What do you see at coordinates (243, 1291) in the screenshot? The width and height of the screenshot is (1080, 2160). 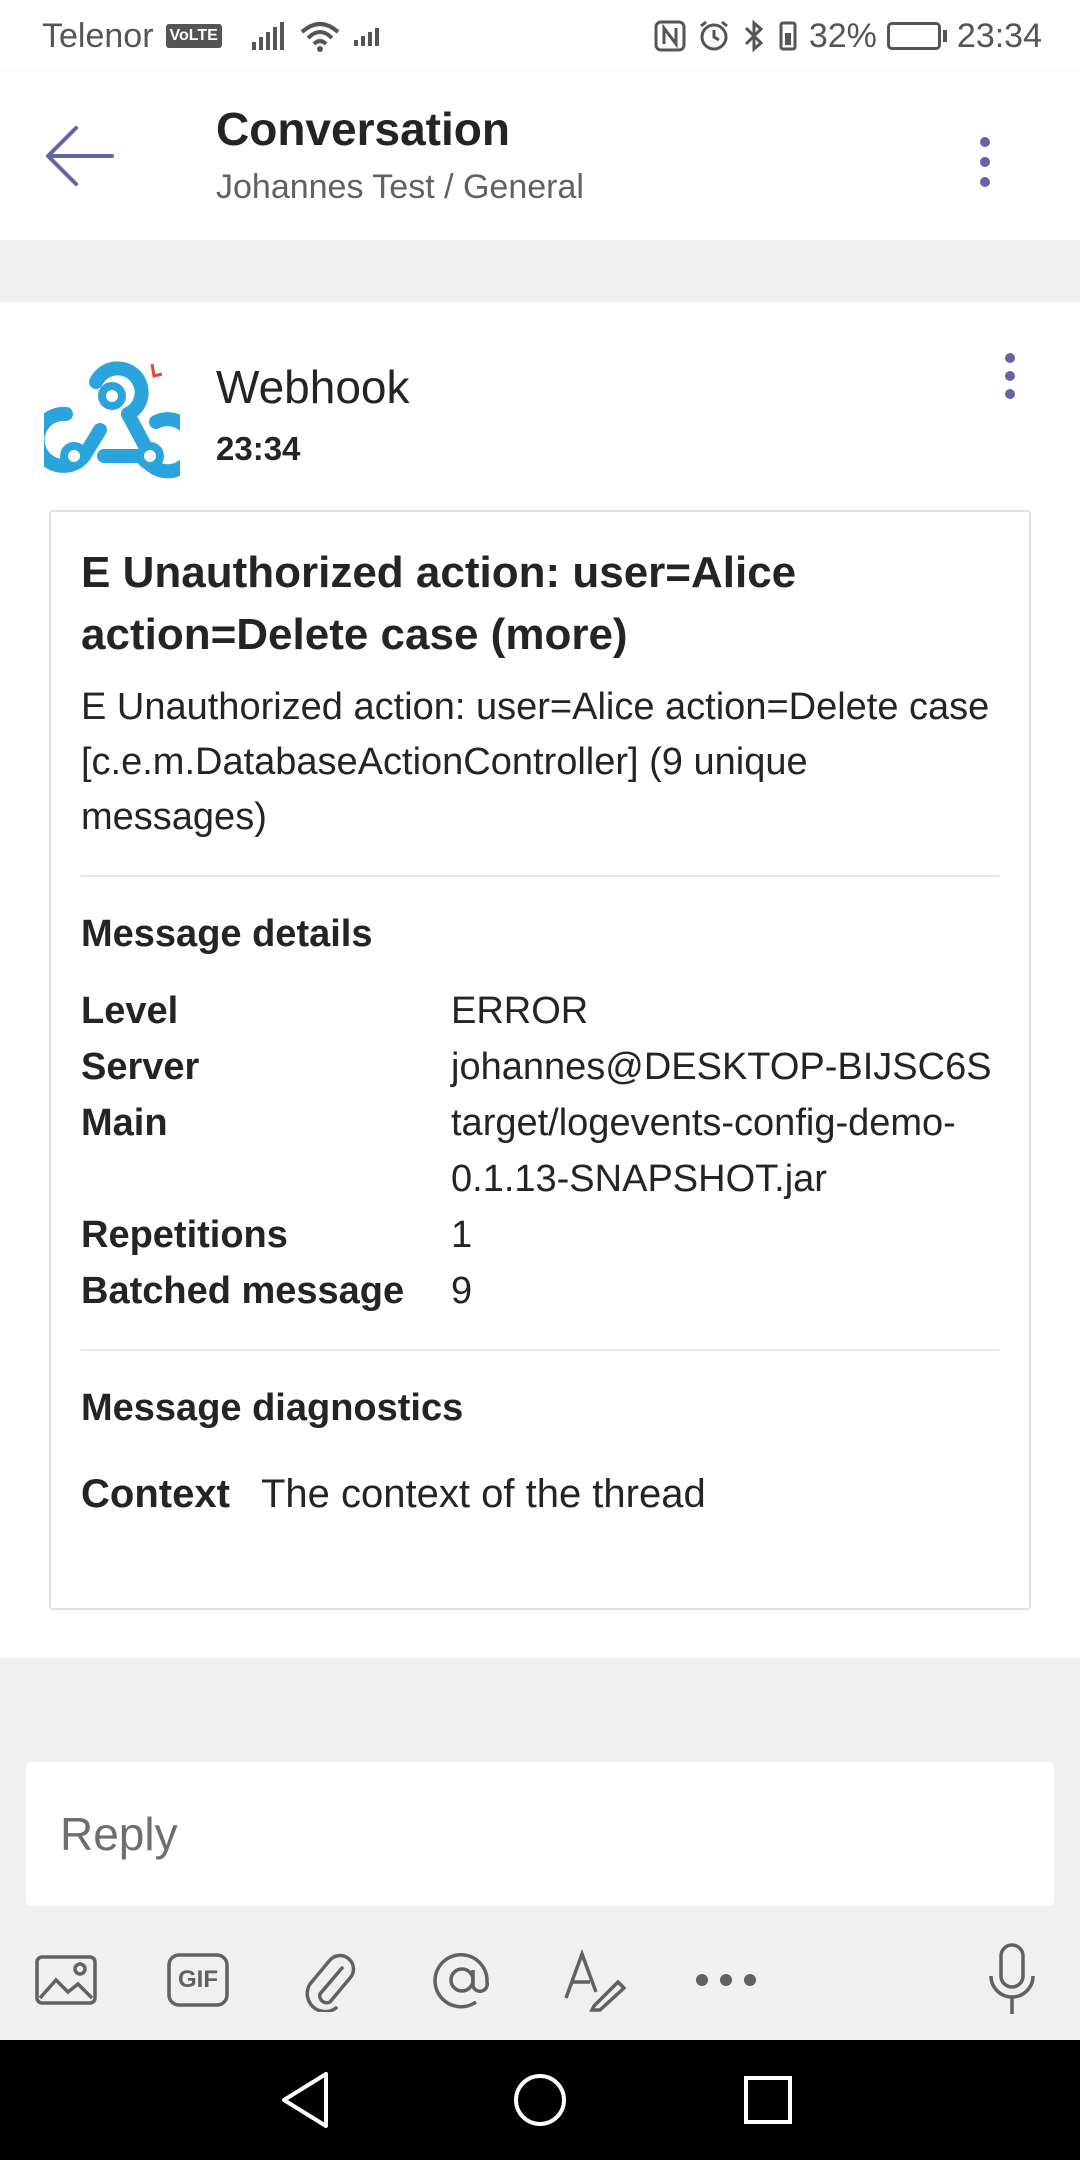 I see `fact-key: Batched message` at bounding box center [243, 1291].